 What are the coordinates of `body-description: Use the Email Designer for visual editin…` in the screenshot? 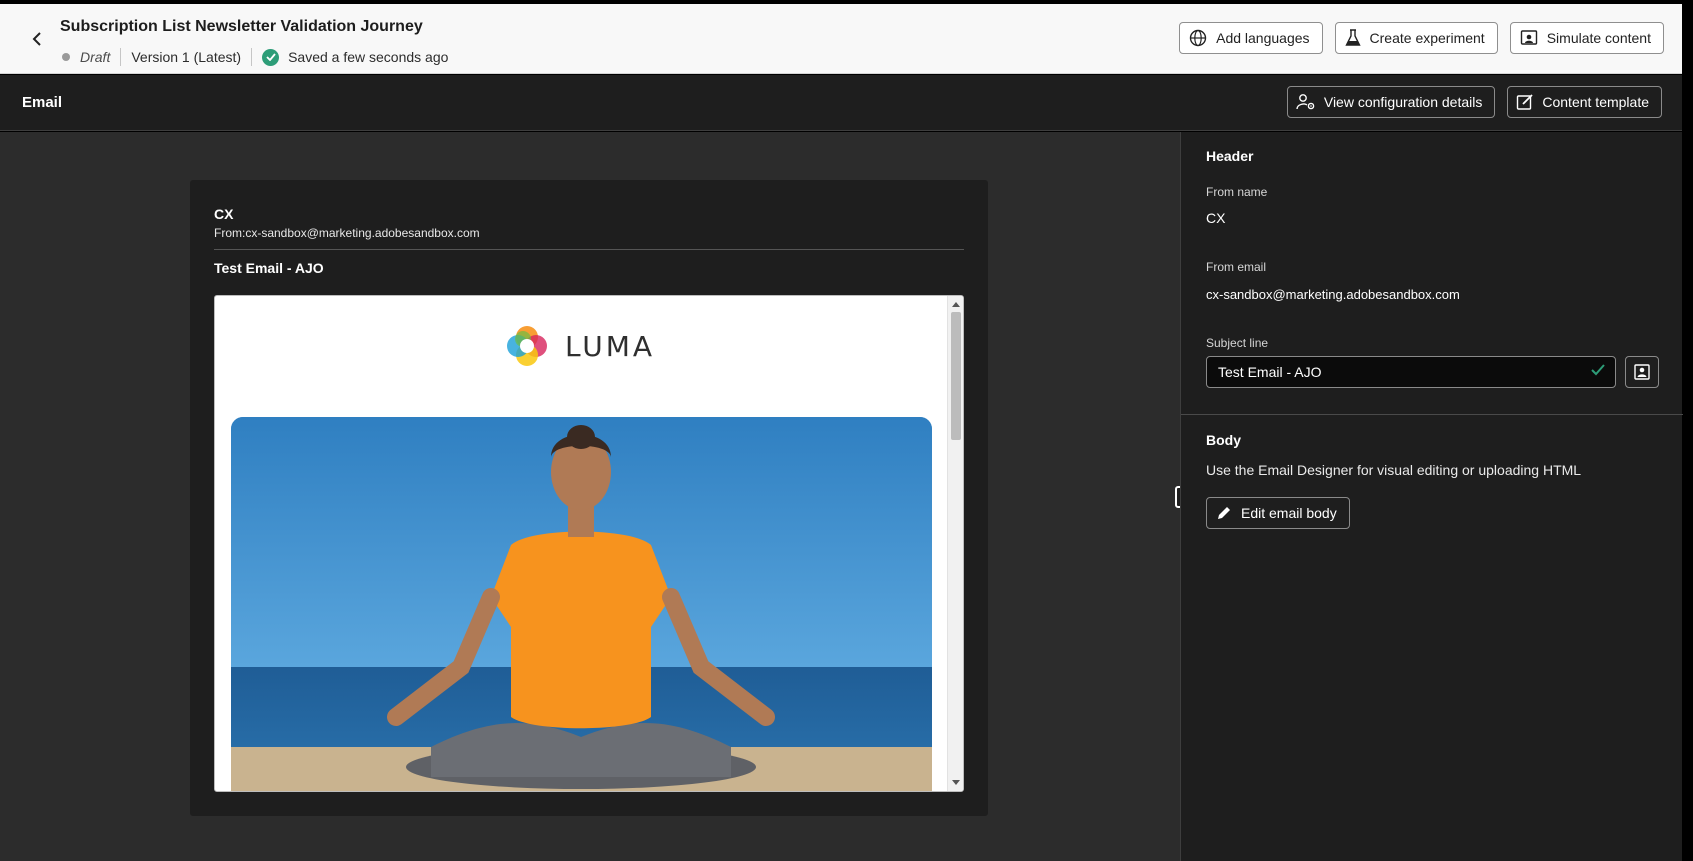 It's located at (1394, 470).